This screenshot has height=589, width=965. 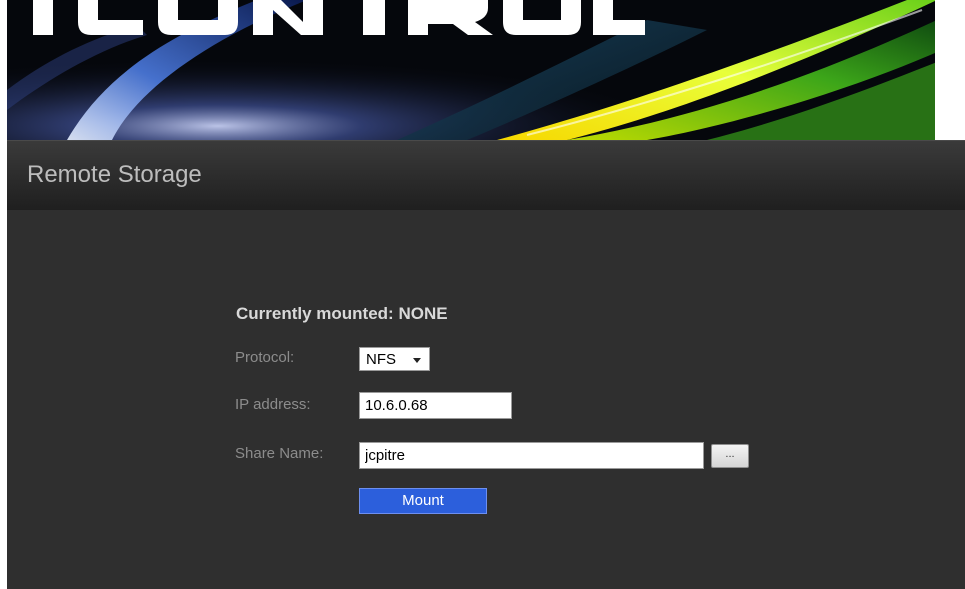 I want to click on mount-status: Currently mounted: NONE, so click(x=342, y=313).